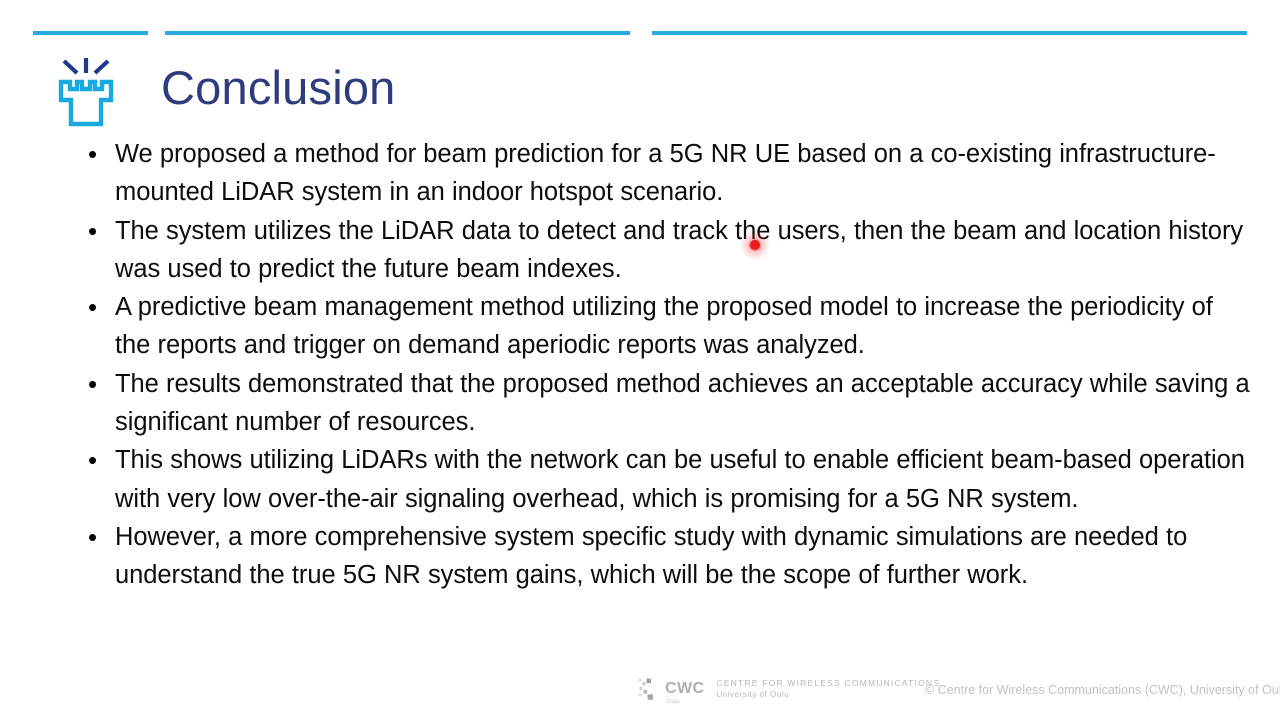 This screenshot has width=1280, height=720. What do you see at coordinates (949, 33) in the screenshot?
I see `top-rule-right` at bounding box center [949, 33].